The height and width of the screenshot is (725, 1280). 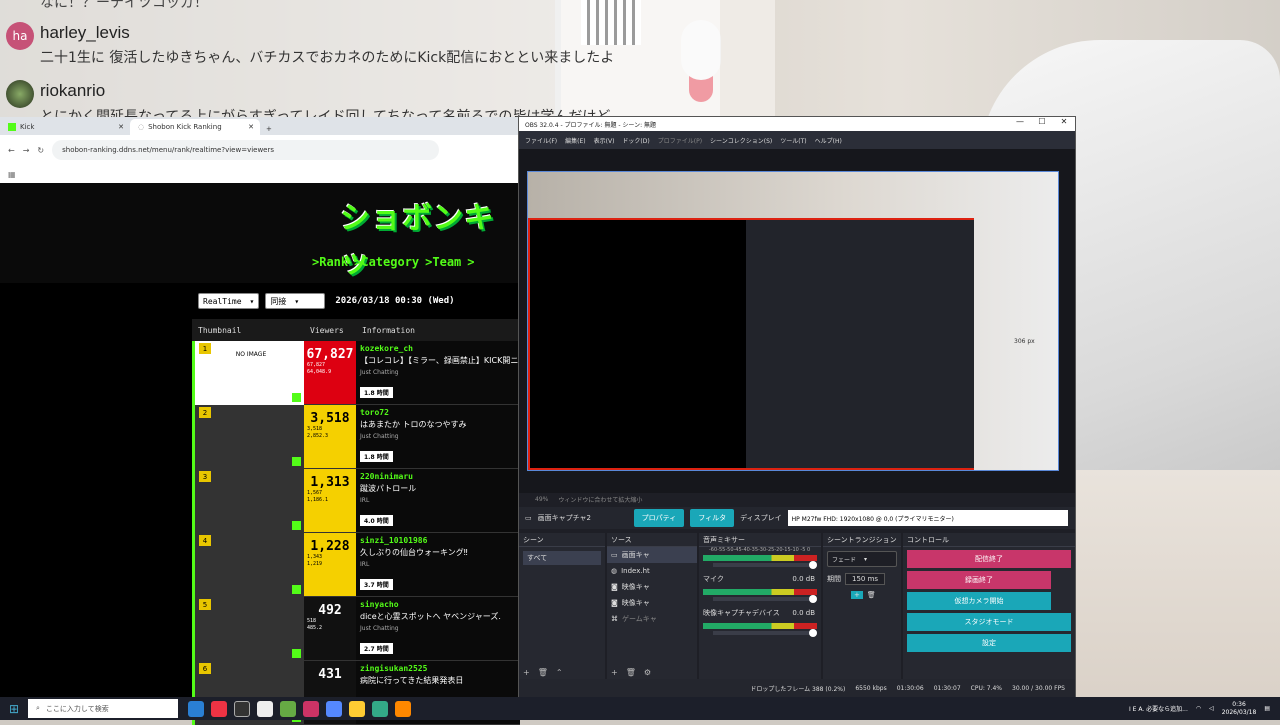 What do you see at coordinates (635, 555) in the screenshot?
I see `source-label: 画面キャ` at bounding box center [635, 555].